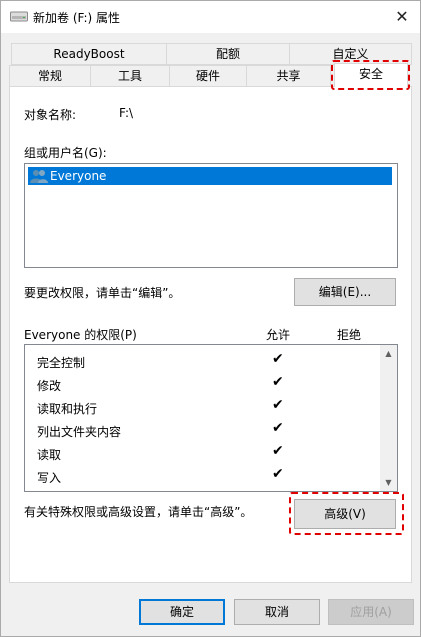 The width and height of the screenshot is (421, 637). I want to click on table-row: 完全控制 ✔, so click(202, 360).